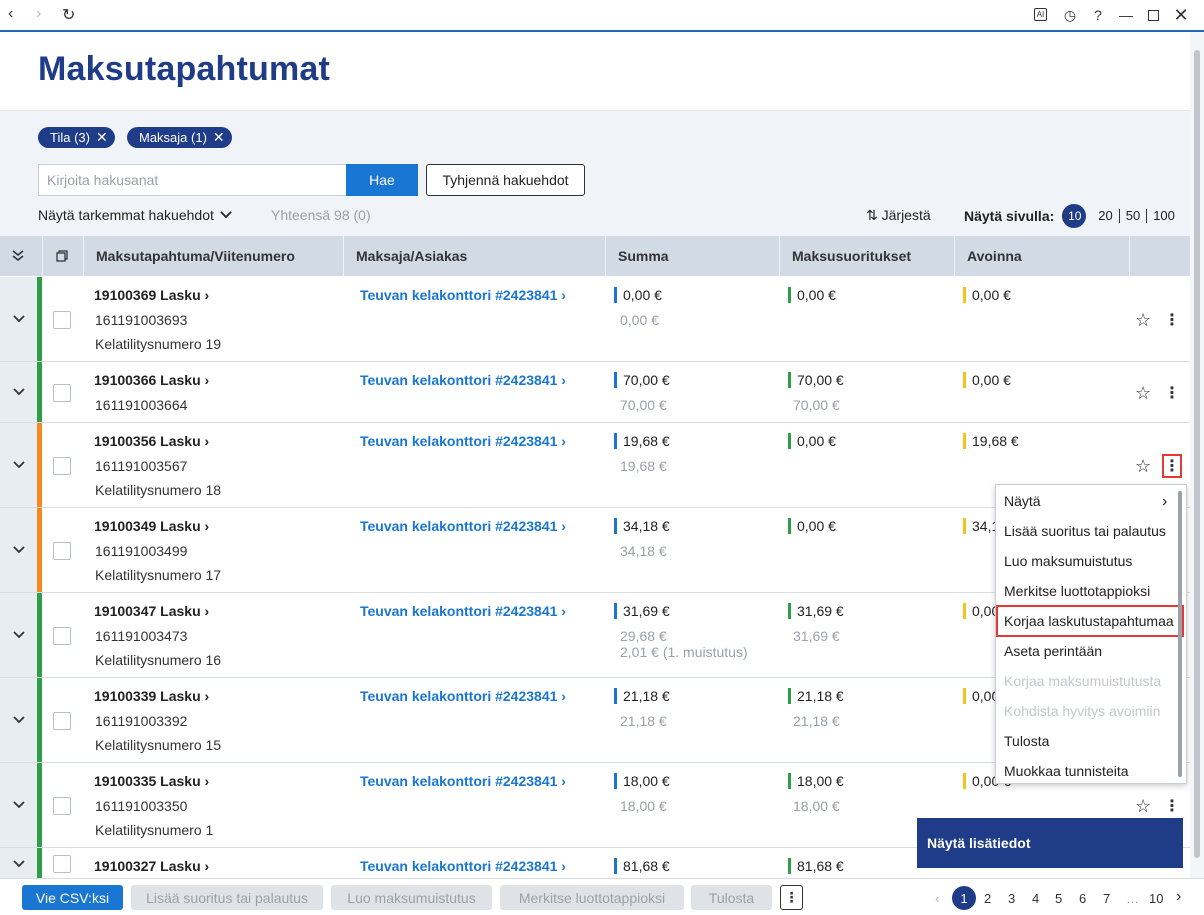  I want to click on menu-item: Muokkaa tunnisteita, so click(1066, 771).